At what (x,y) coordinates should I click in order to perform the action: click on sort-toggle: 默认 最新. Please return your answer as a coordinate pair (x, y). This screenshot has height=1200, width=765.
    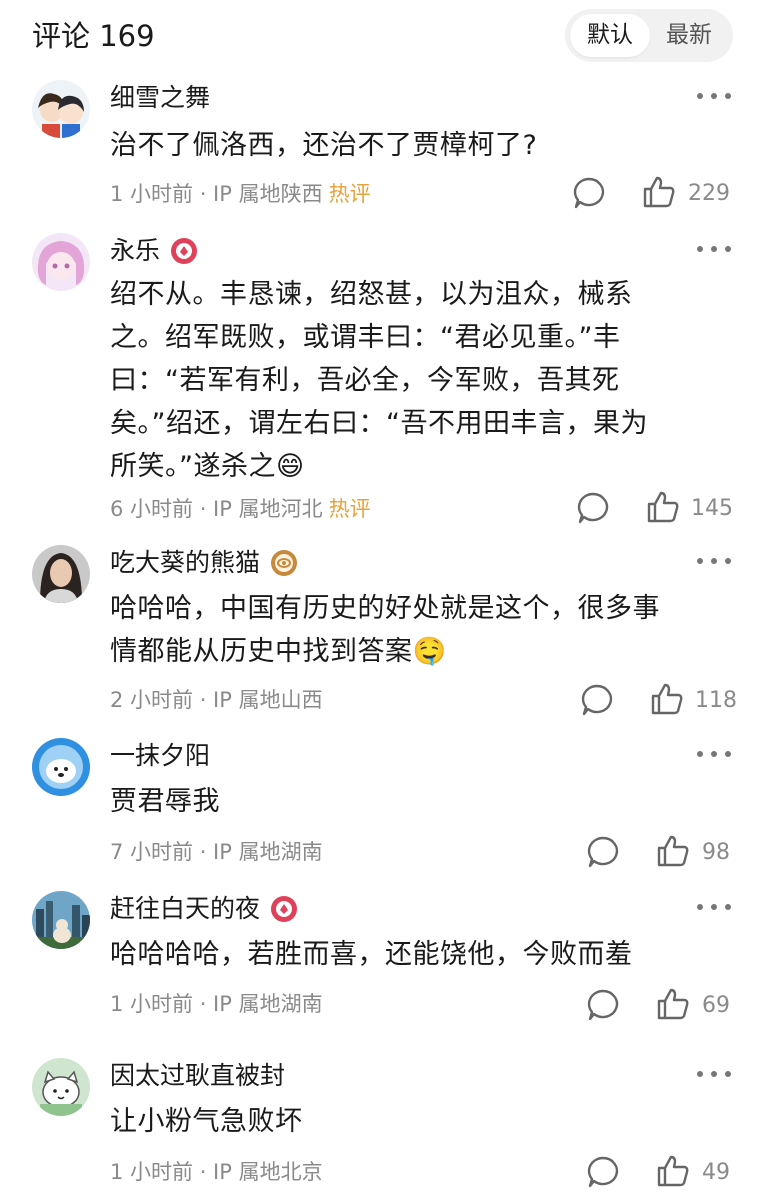
    Looking at the image, I should click on (649, 35).